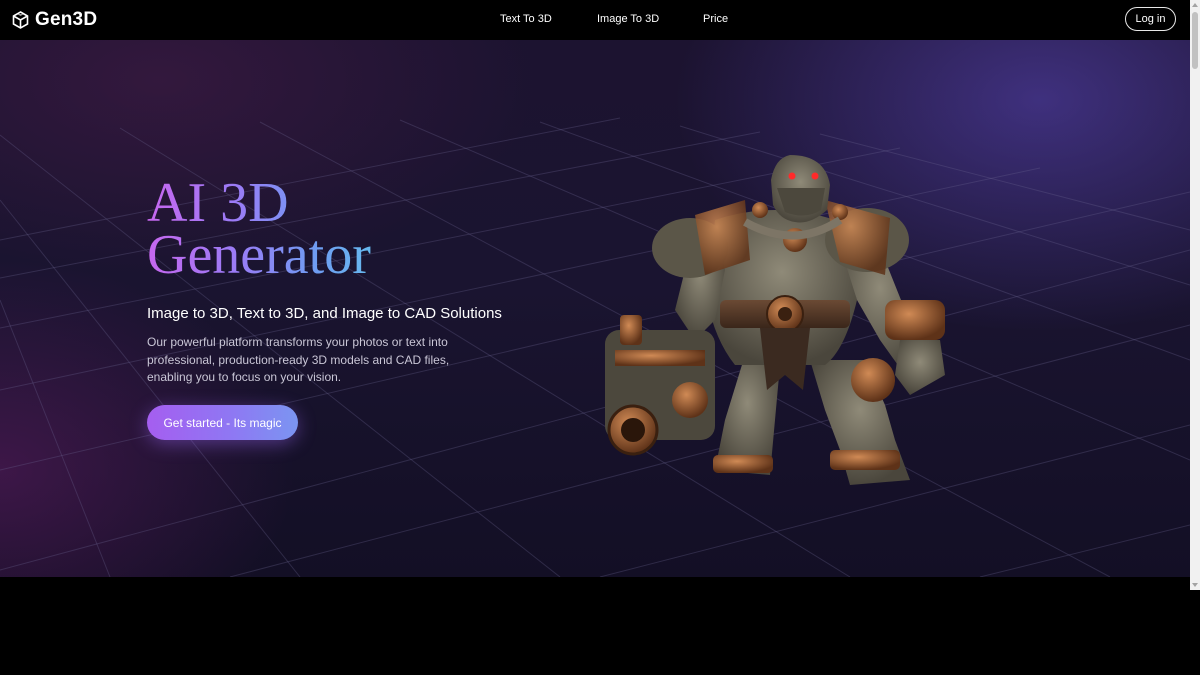 This screenshot has width=1200, height=675. Describe the element at coordinates (222, 422) in the screenshot. I see `get-started-button: Get started - Its magic` at that location.